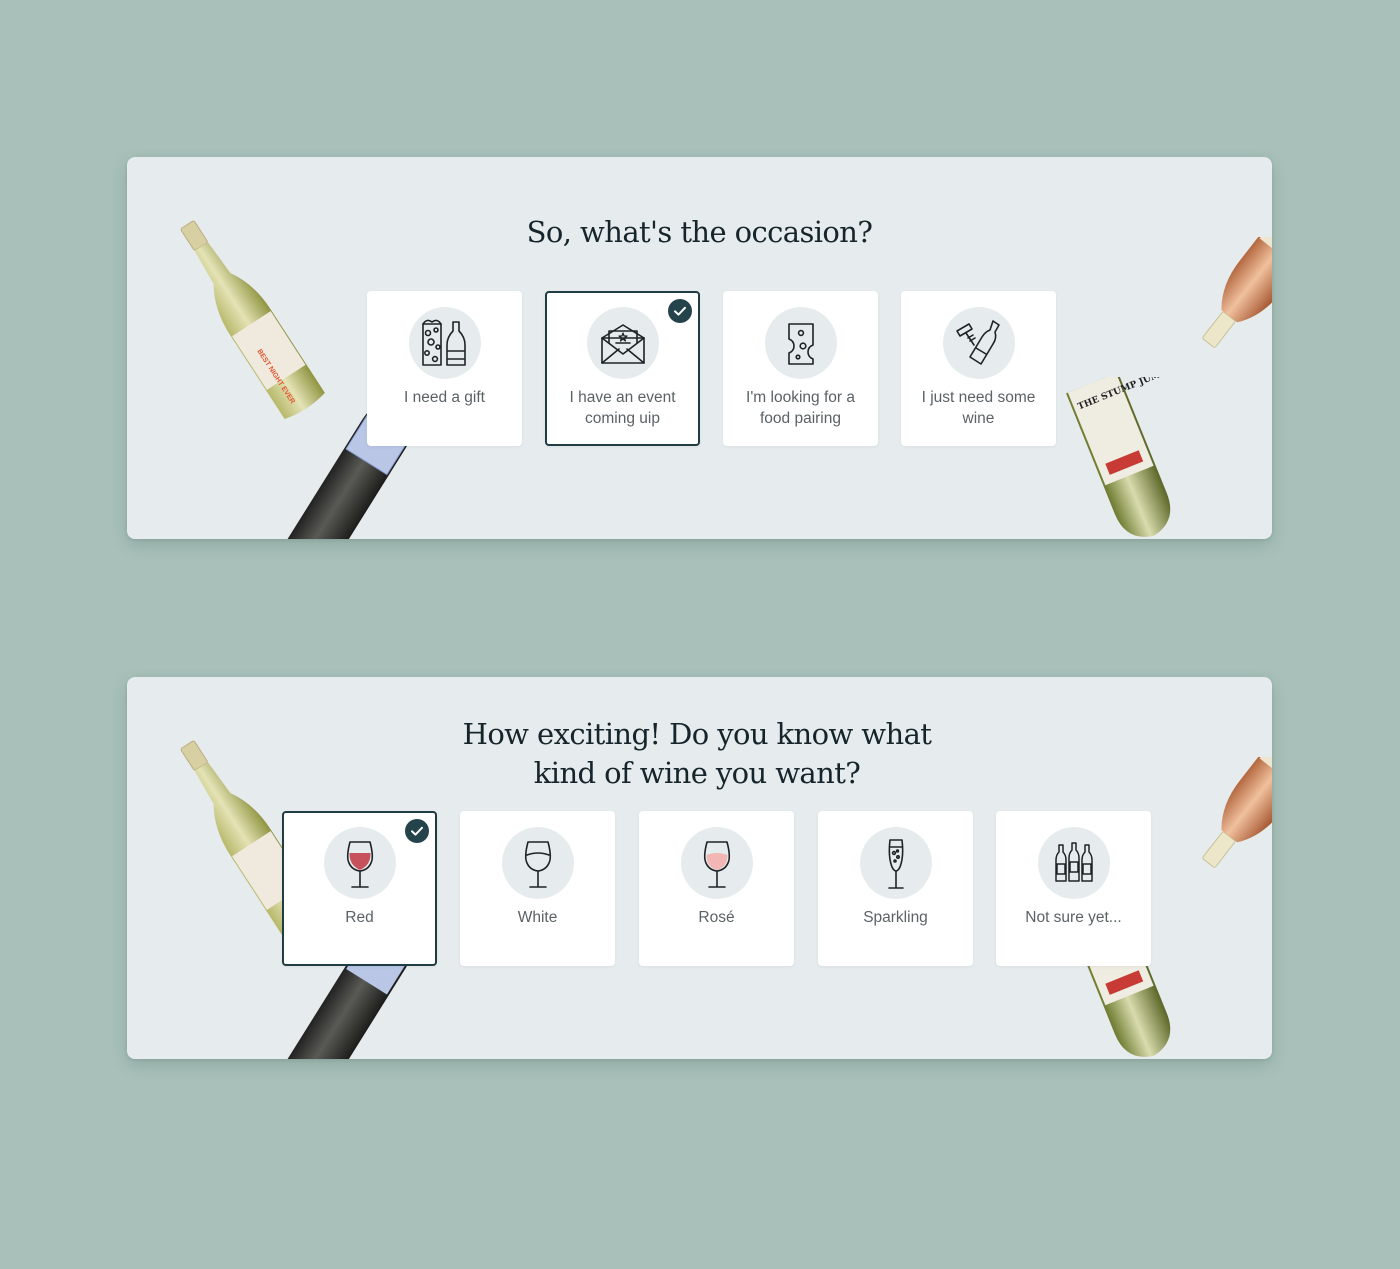 The width and height of the screenshot is (1400, 1269). I want to click on option-label: White, so click(537, 917).